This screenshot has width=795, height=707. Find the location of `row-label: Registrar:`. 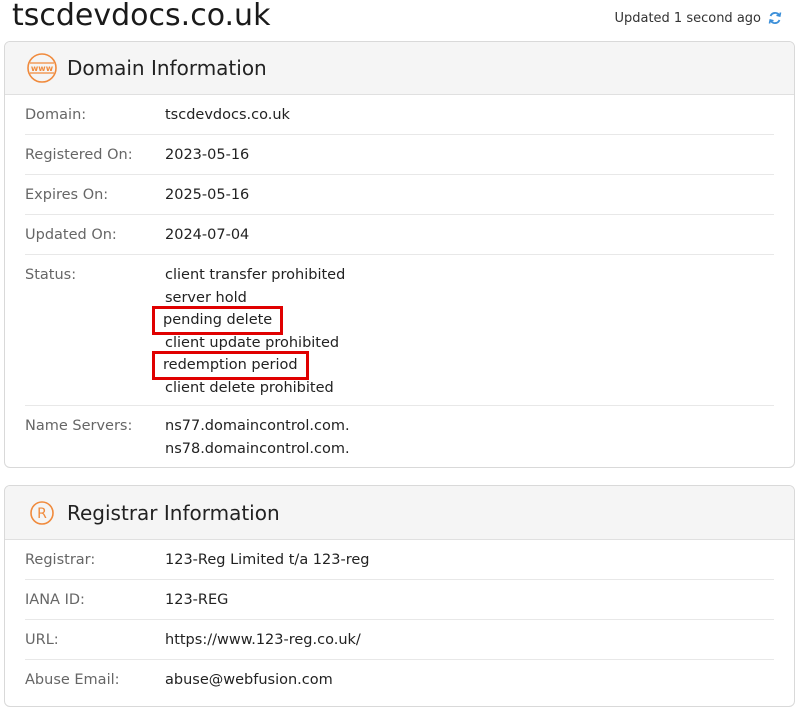

row-label: Registrar: is located at coordinates (60, 559).